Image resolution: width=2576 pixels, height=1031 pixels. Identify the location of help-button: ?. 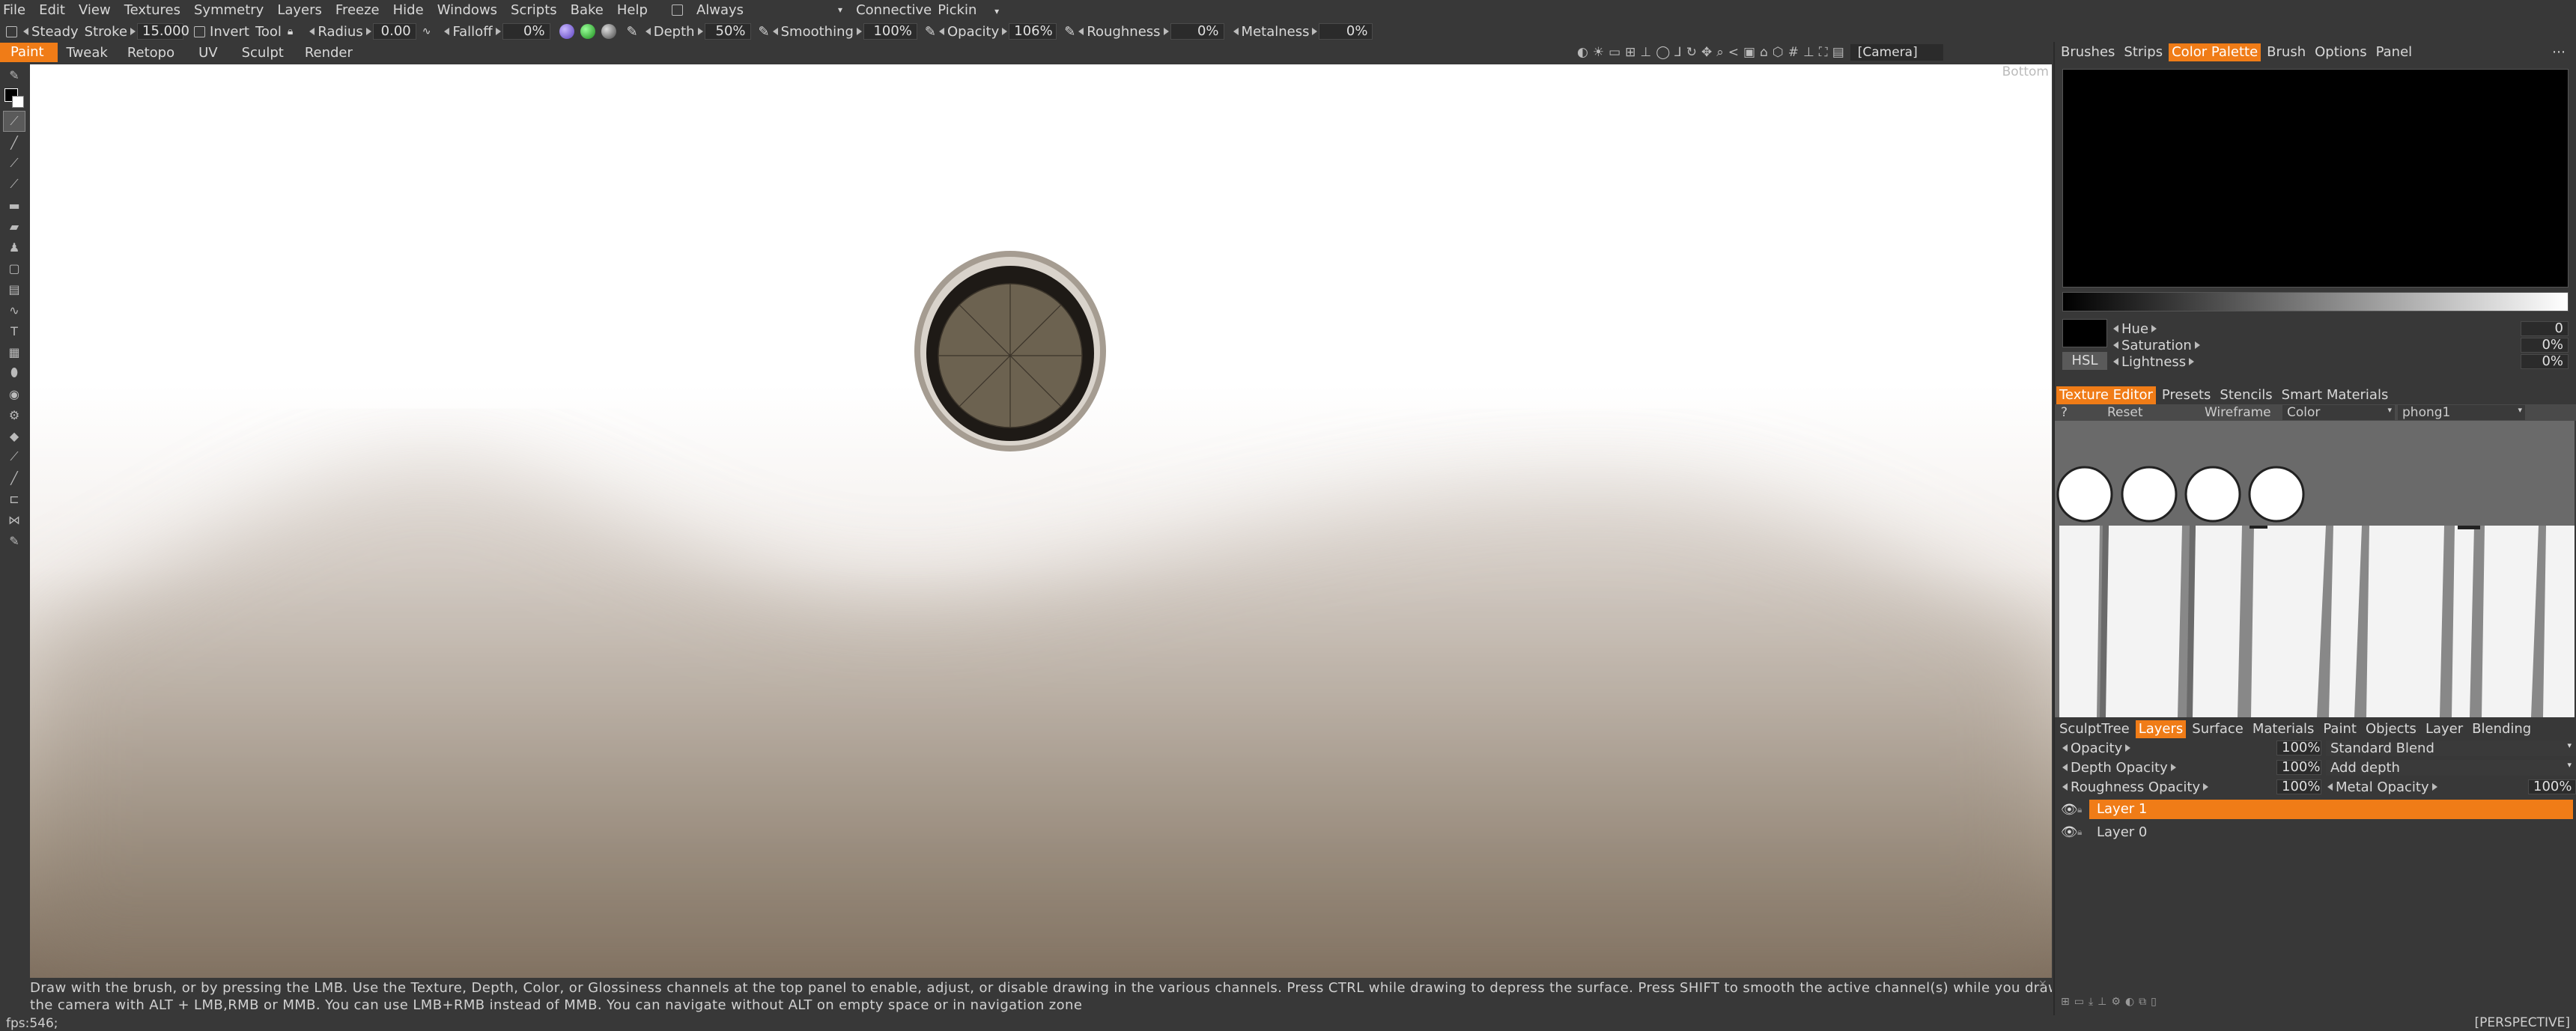
(2066, 412).